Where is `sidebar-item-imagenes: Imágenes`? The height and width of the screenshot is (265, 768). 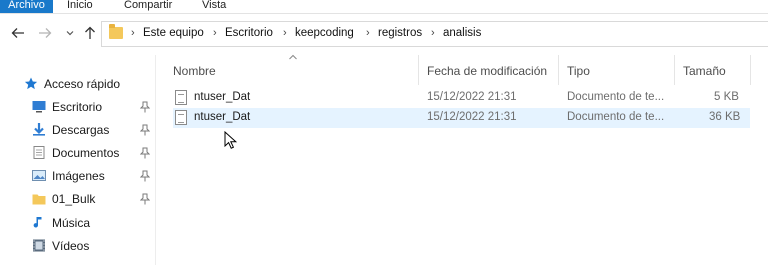 sidebar-item-imagenes: Imágenes is located at coordinates (77, 176).